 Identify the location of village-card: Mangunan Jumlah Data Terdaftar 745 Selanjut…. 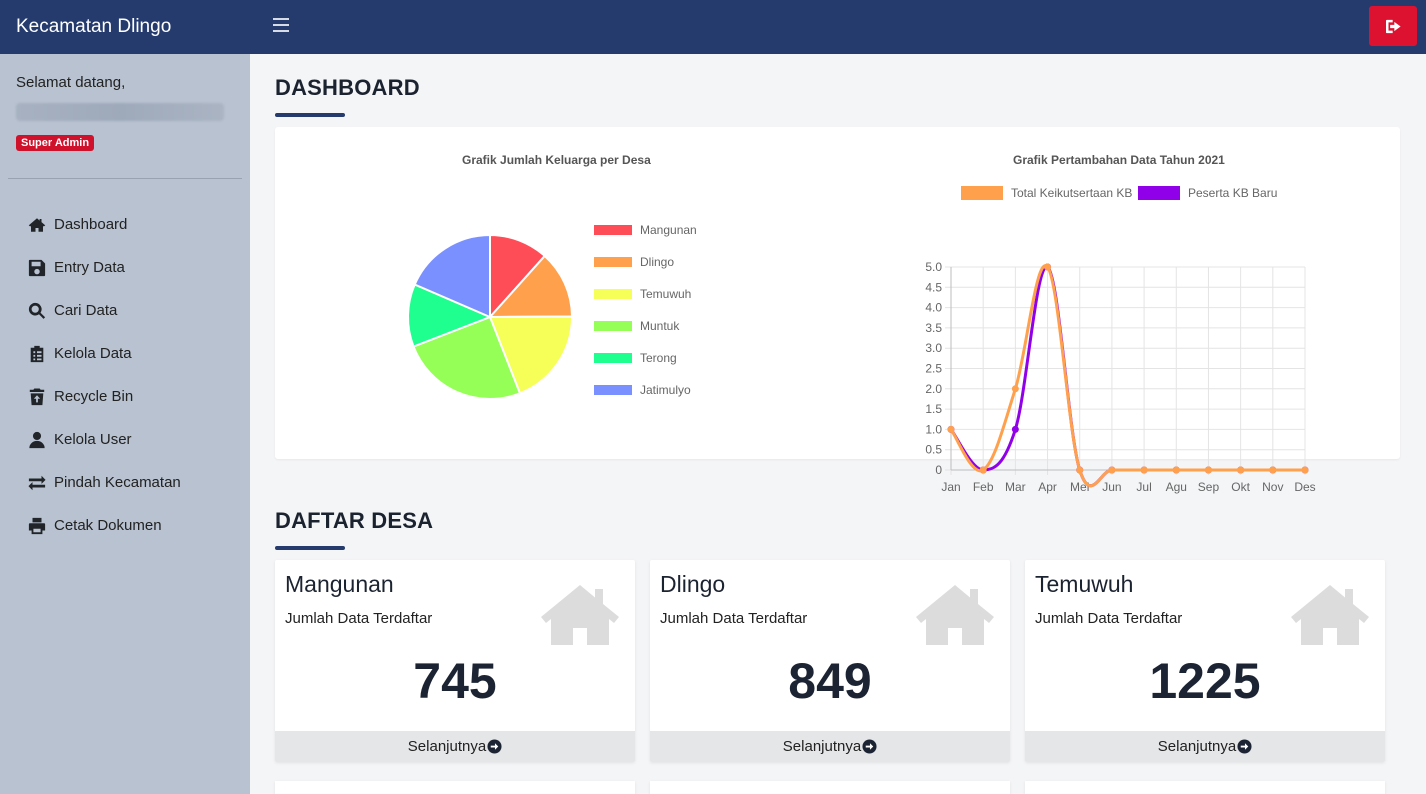
(455, 661).